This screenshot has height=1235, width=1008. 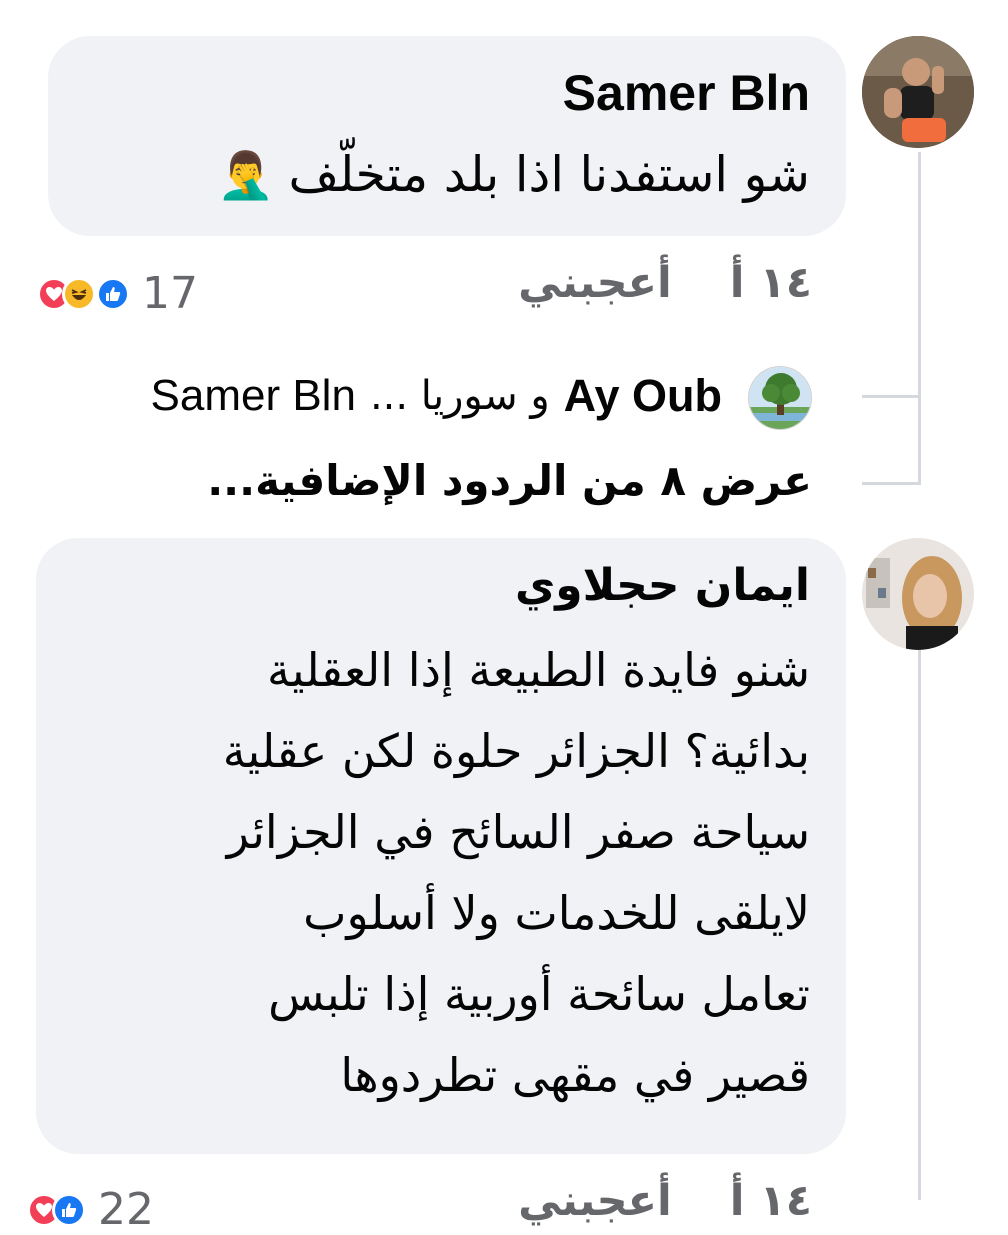 I want to click on avatar-iman, so click(x=918, y=594).